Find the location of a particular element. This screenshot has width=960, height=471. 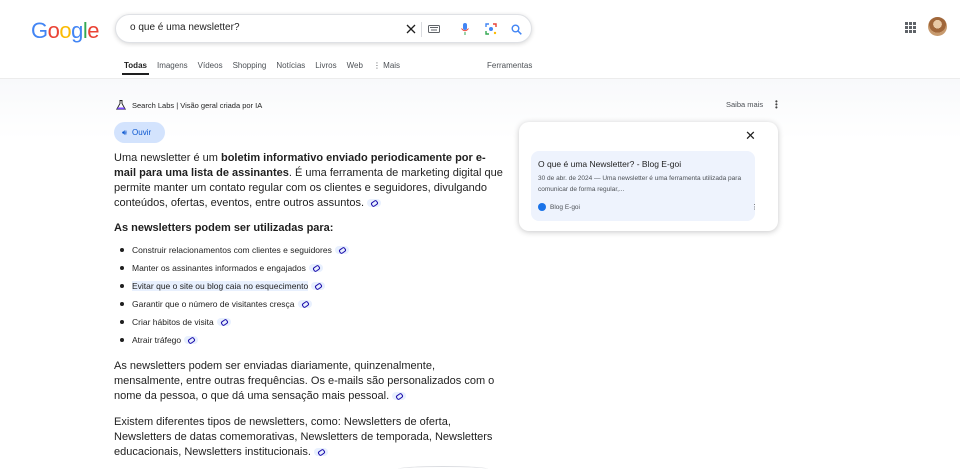

lens-icon is located at coordinates (491, 29).